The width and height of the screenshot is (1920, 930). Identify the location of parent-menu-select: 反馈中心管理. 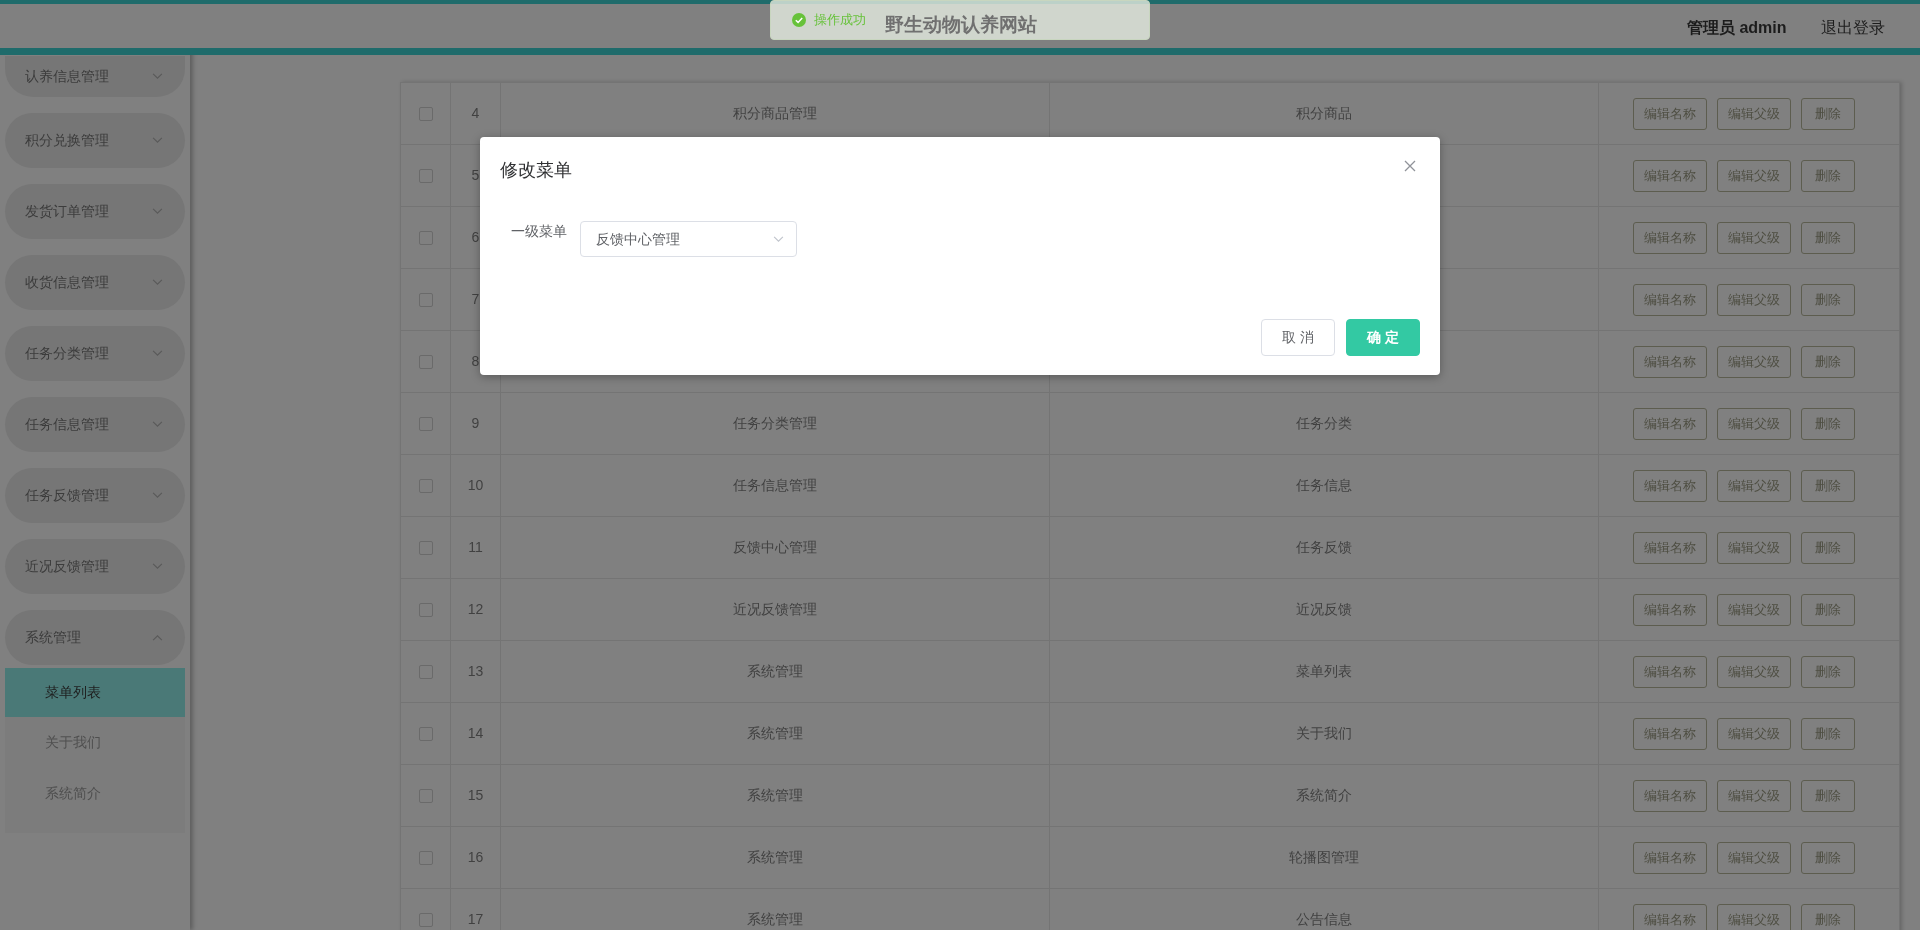
(688, 239).